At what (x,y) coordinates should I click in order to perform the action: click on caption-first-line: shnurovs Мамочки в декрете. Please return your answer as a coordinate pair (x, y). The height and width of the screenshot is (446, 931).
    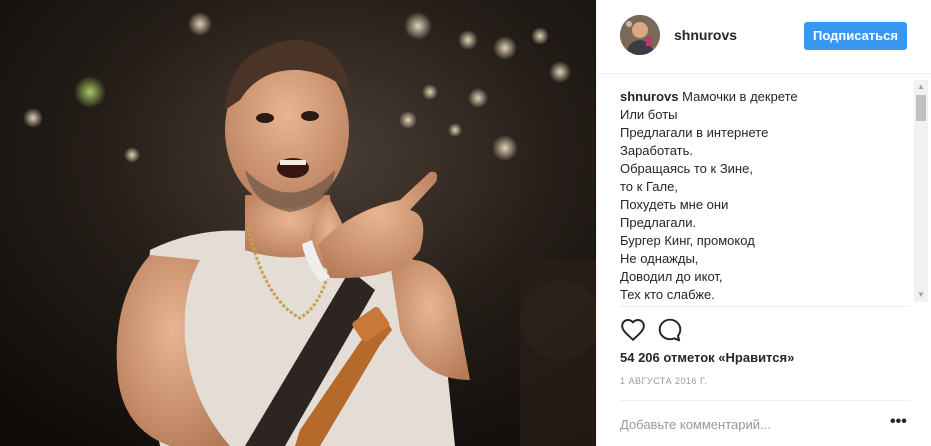
    Looking at the image, I should click on (765, 97).